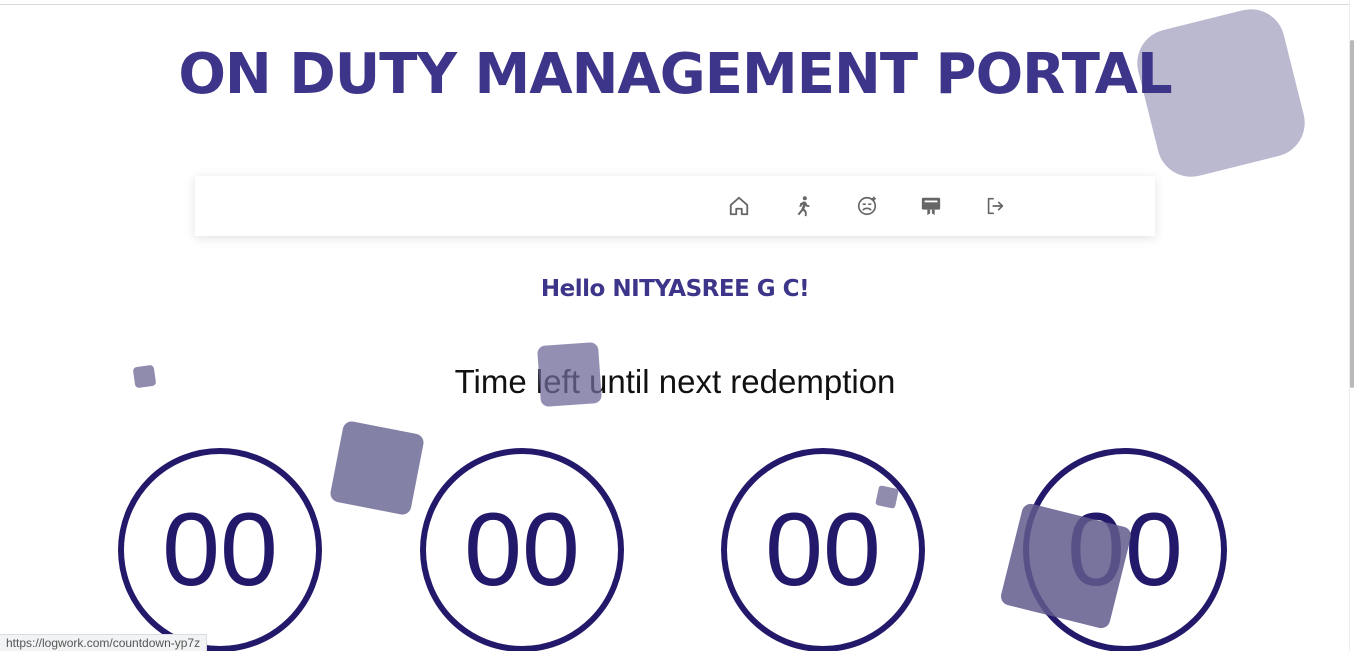  I want to click on countdown-hours: 00, so click(522, 549).